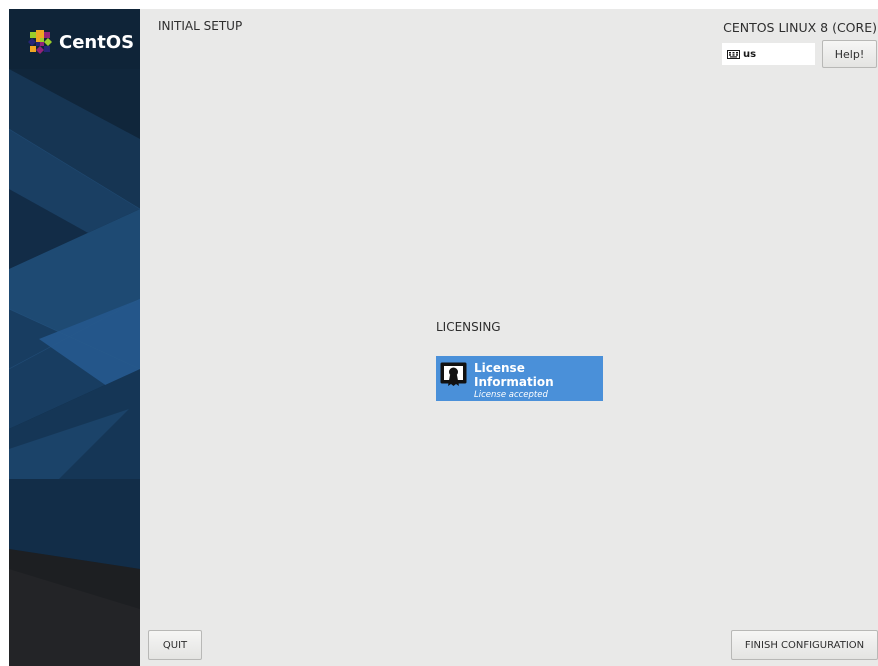 Image resolution: width=878 pixels, height=666 pixels. Describe the element at coordinates (453, 374) in the screenshot. I see `license-certificate-icon` at that location.